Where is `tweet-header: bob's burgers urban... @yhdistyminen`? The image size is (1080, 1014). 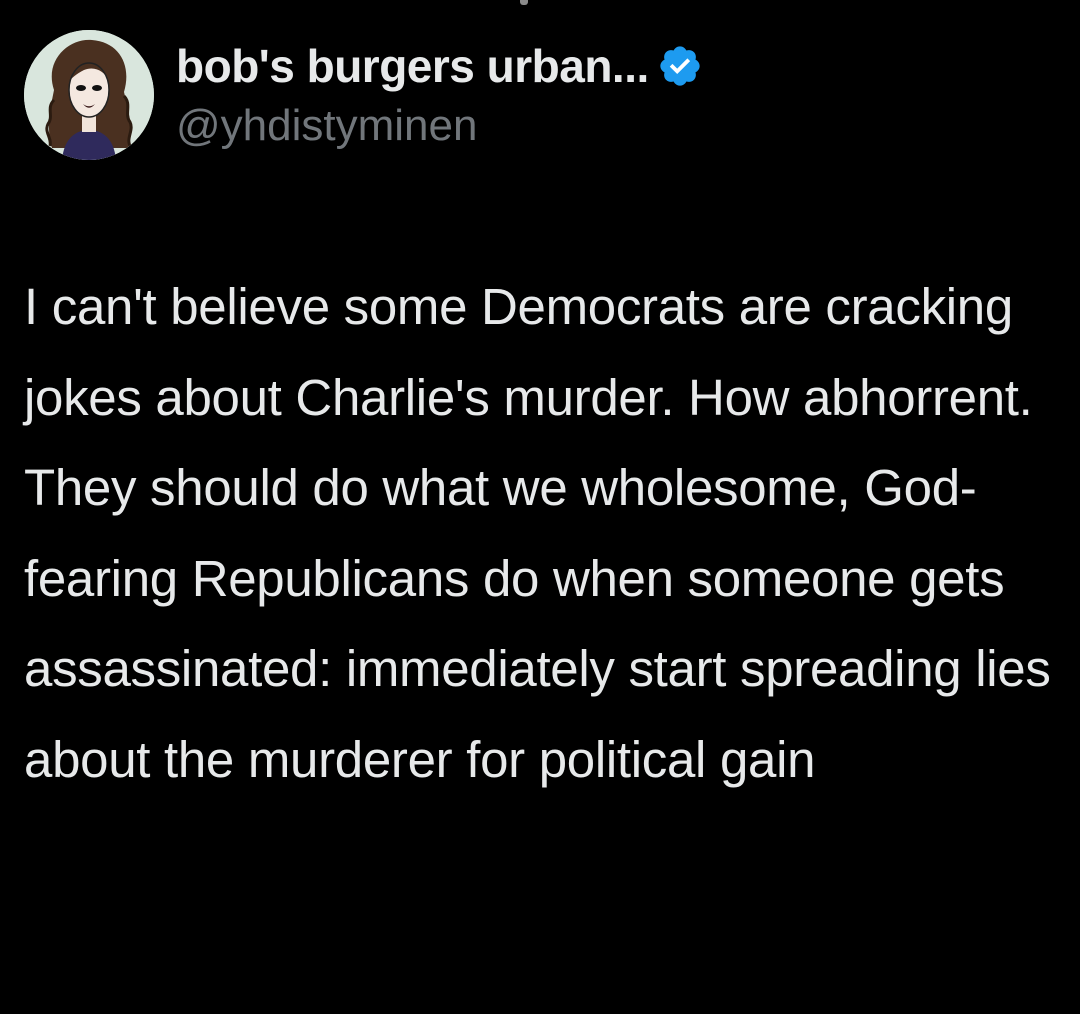 tweet-header: bob's burgers urban... @yhdistyminen is located at coordinates (540, 95).